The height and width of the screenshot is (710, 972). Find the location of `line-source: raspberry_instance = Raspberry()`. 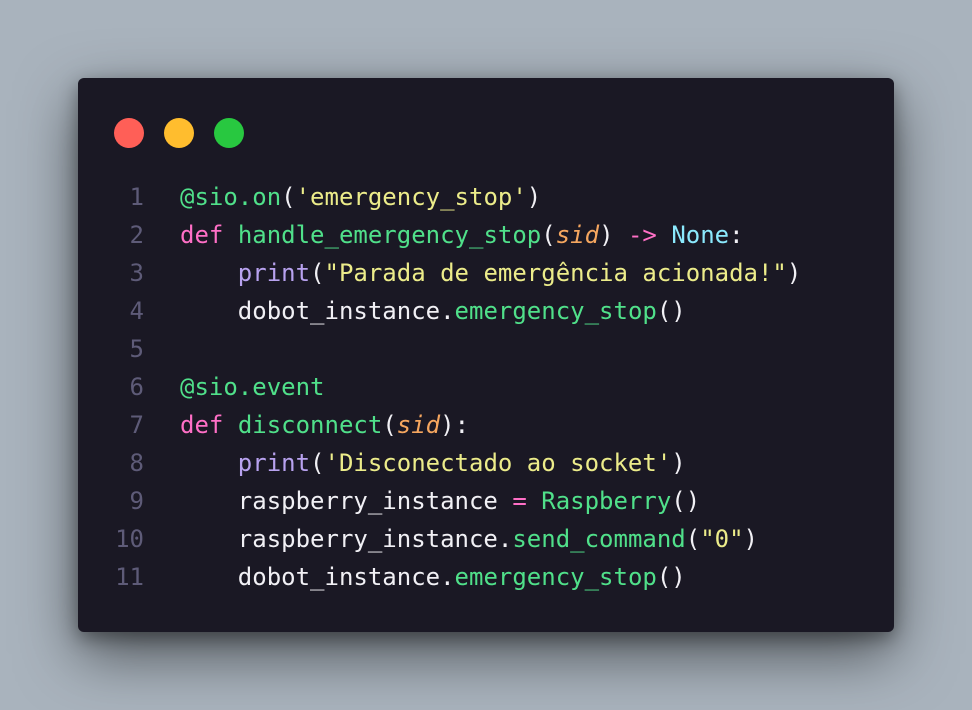

line-source: raspberry_instance = Raspberry() is located at coordinates (440, 501).